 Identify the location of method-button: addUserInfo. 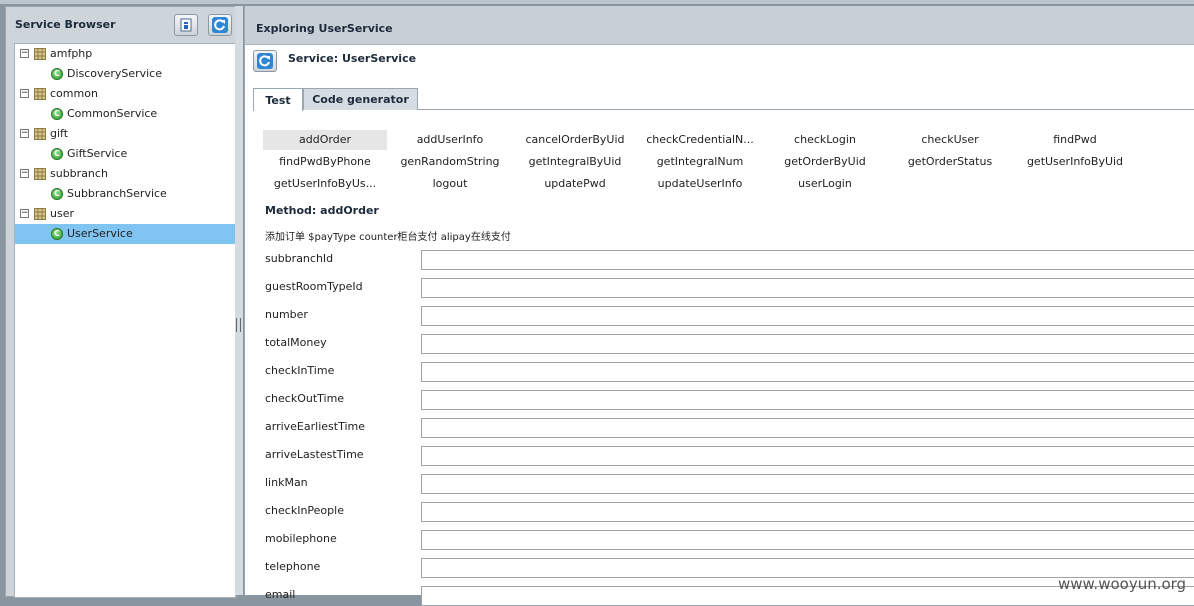
(450, 140).